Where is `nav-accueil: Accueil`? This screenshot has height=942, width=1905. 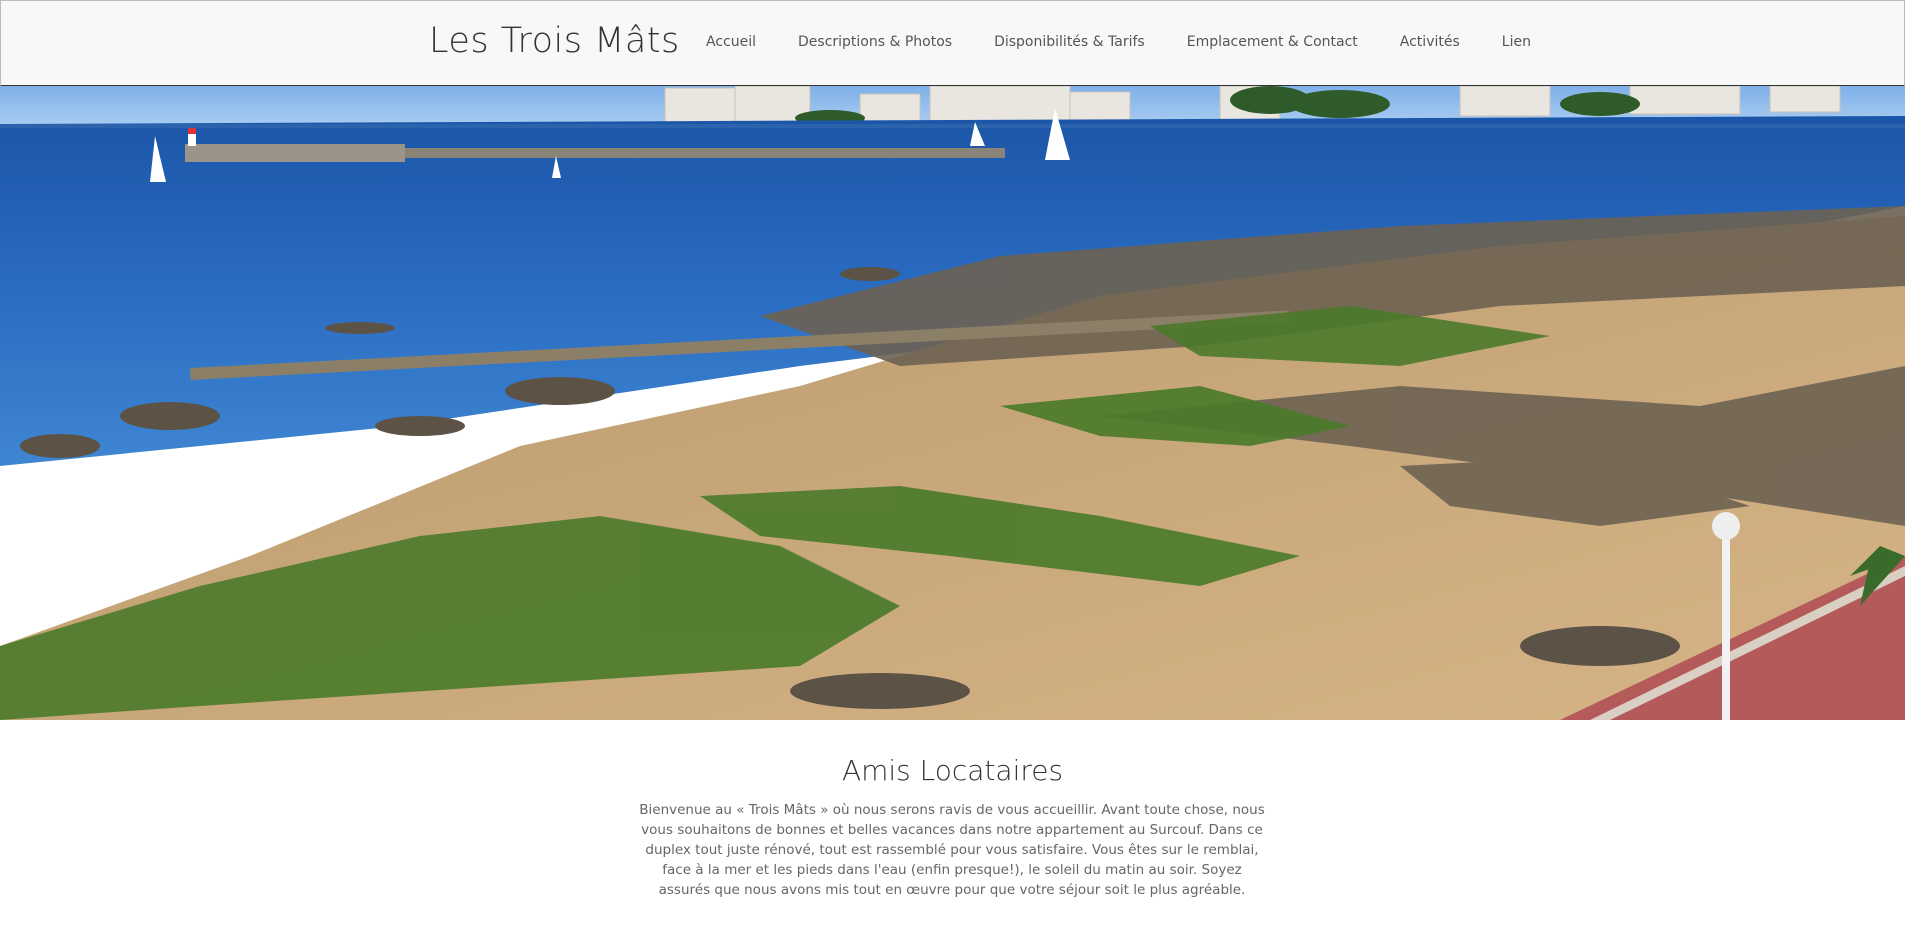 nav-accueil: Accueil is located at coordinates (731, 42).